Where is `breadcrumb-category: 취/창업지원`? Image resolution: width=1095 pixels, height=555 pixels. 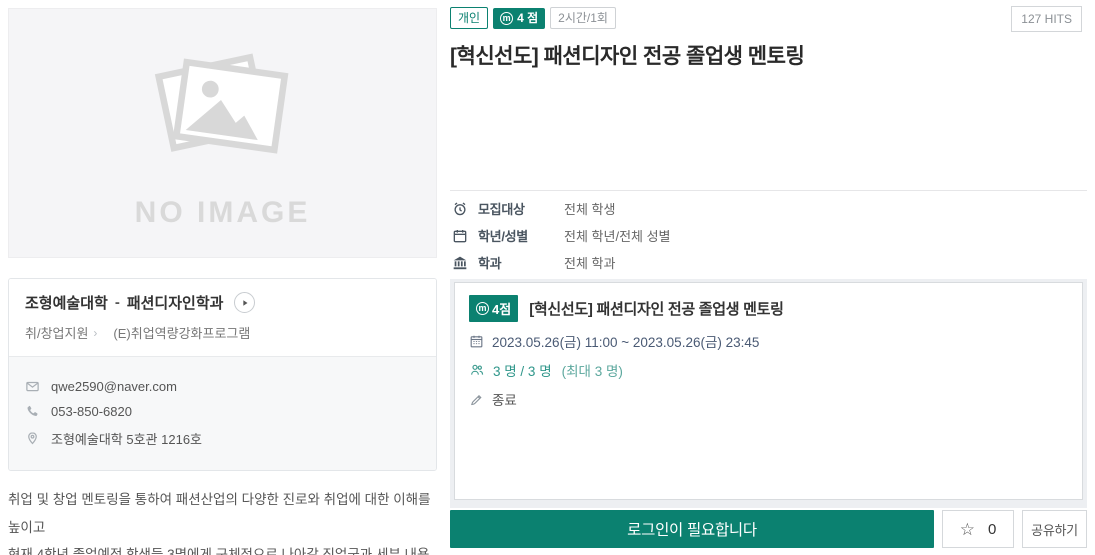 breadcrumb-category: 취/창업지원 is located at coordinates (56, 332).